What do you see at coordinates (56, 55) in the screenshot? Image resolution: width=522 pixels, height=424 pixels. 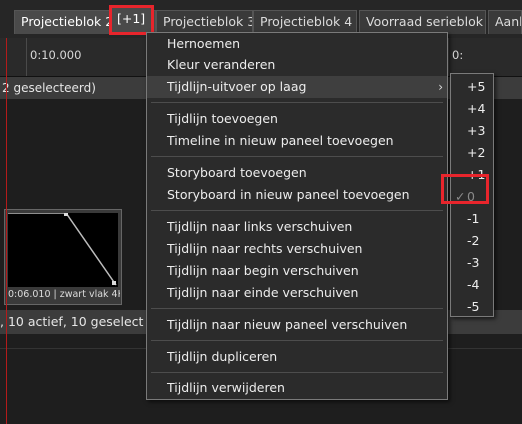 I see `ruler-time-label: 0:10.000` at bounding box center [56, 55].